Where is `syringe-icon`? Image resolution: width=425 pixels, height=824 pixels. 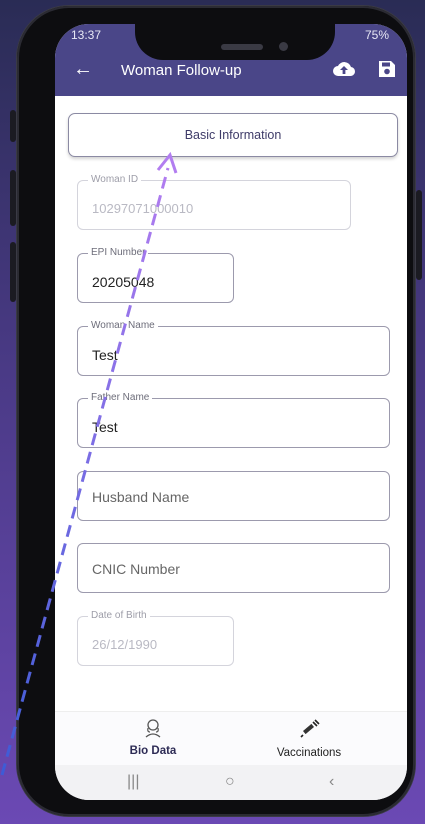 syringe-icon is located at coordinates (309, 731).